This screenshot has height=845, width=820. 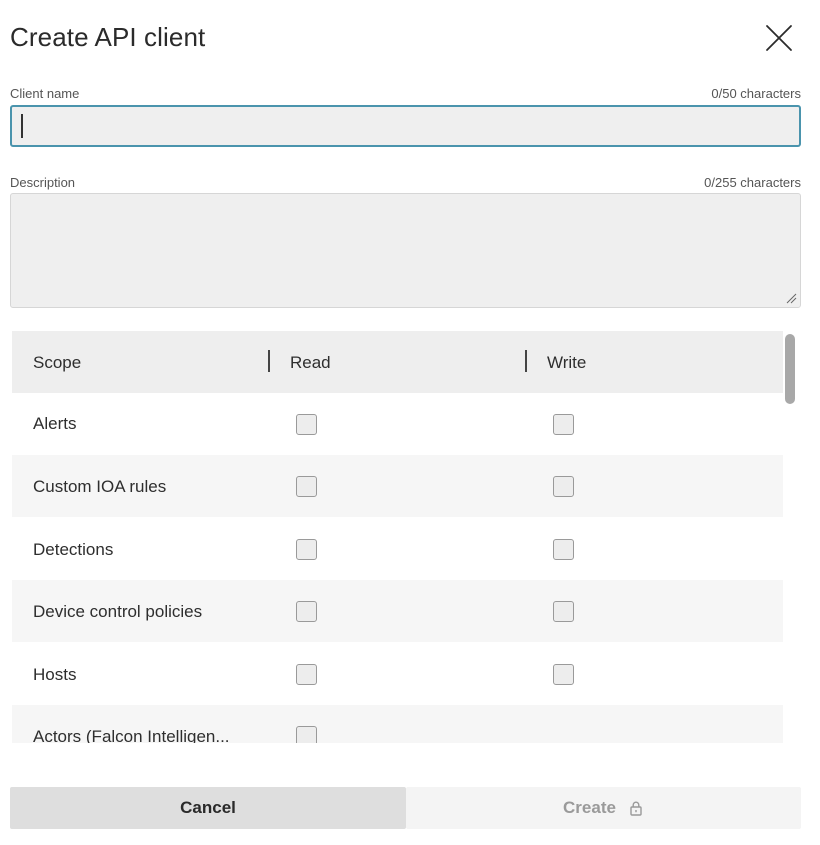 What do you see at coordinates (791, 298) in the screenshot?
I see `resize-handle-icon` at bounding box center [791, 298].